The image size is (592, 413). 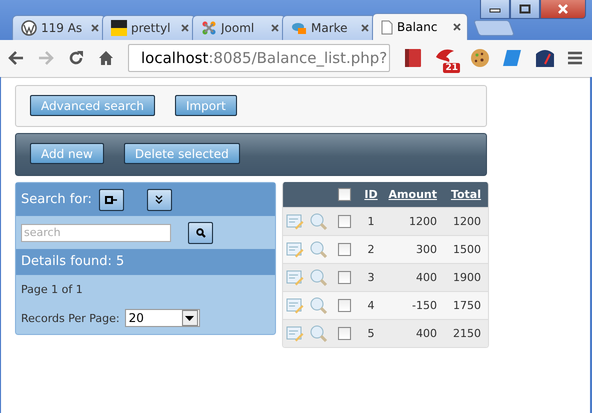 What do you see at coordinates (495, 9) in the screenshot?
I see `minimize-button` at bounding box center [495, 9].